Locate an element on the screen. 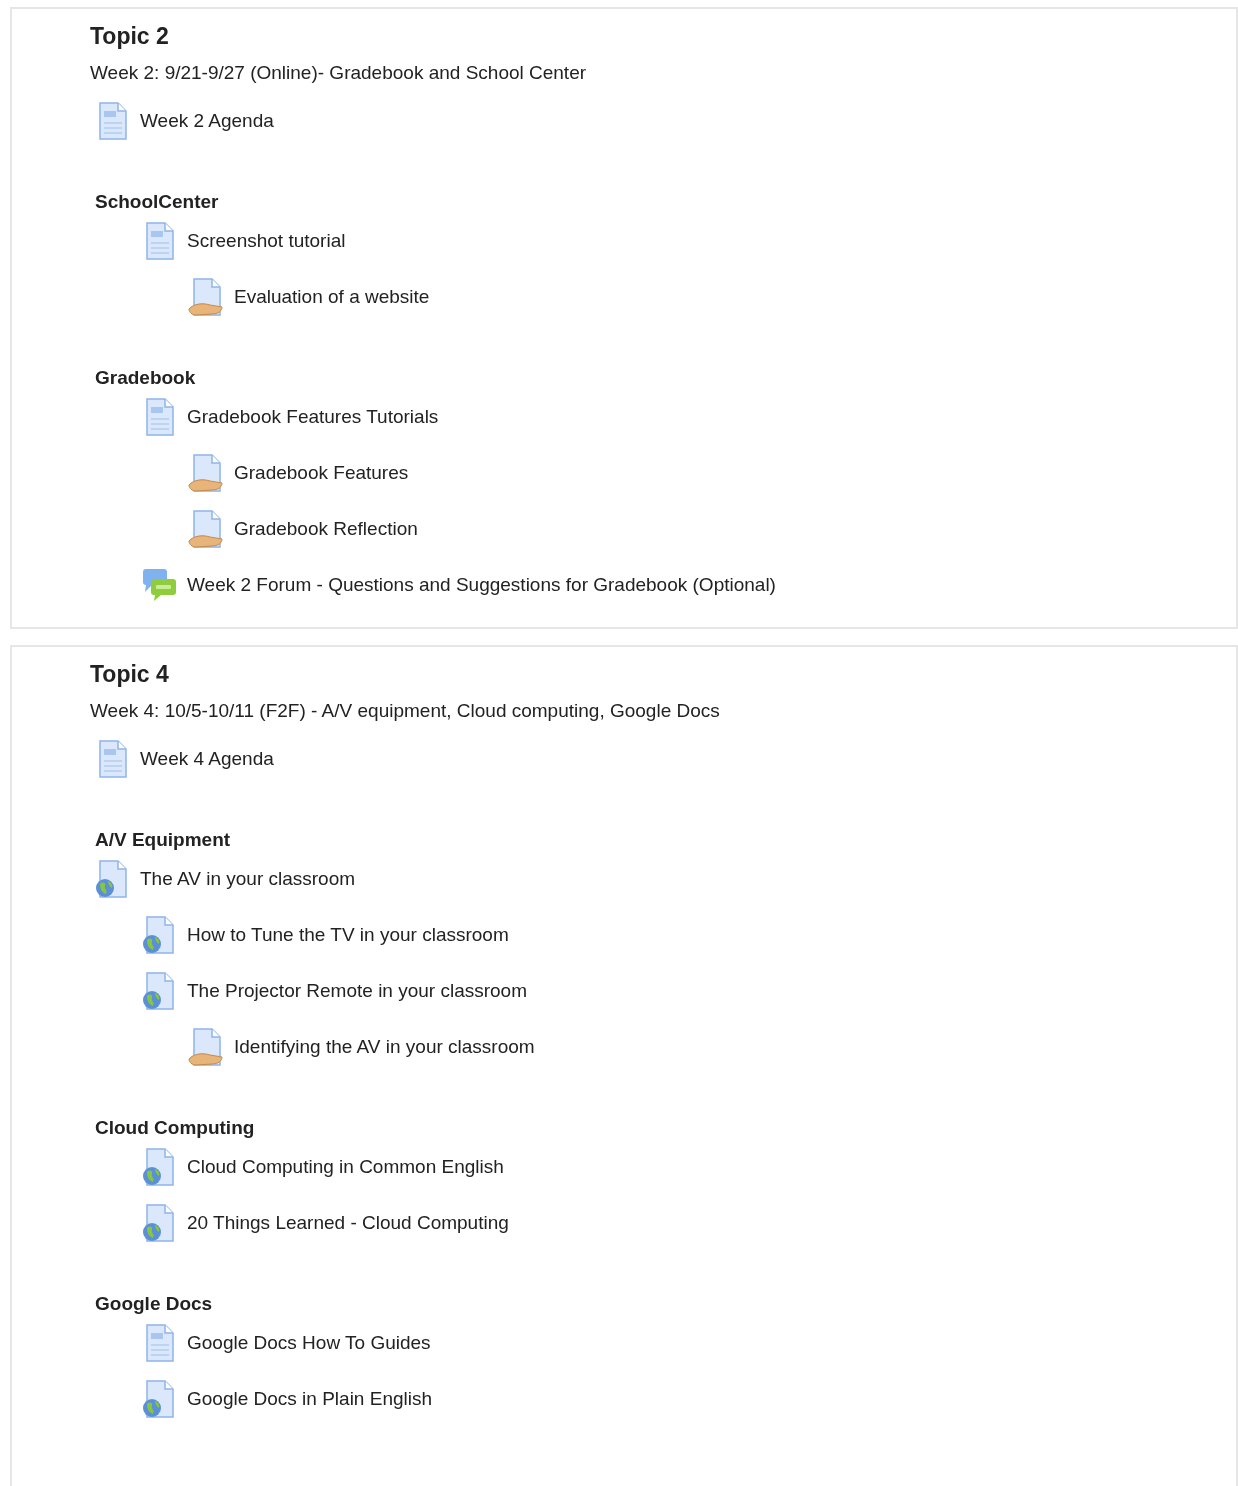 The image size is (1238, 1486). activity-link: The AV in your classroom is located at coordinates (248, 879).